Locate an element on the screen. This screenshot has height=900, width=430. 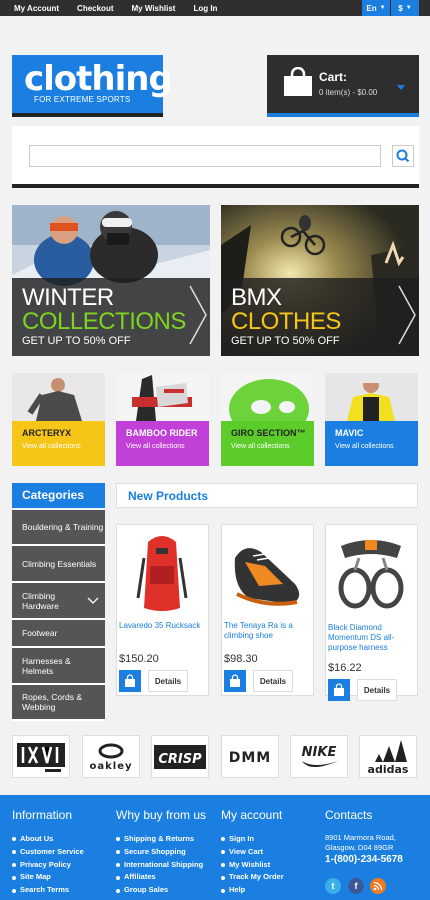
footer-link: Privacy Policy is located at coordinates (48, 865).